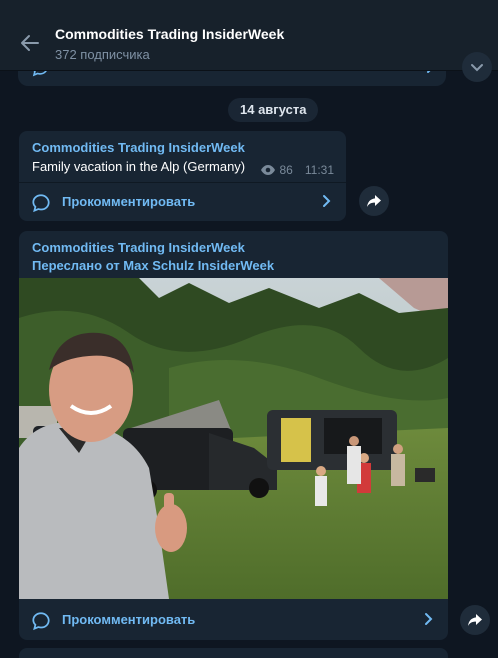 This screenshot has height=658, width=498. I want to click on channel-title: Commodities Trading InsiderWeek, so click(169, 34).